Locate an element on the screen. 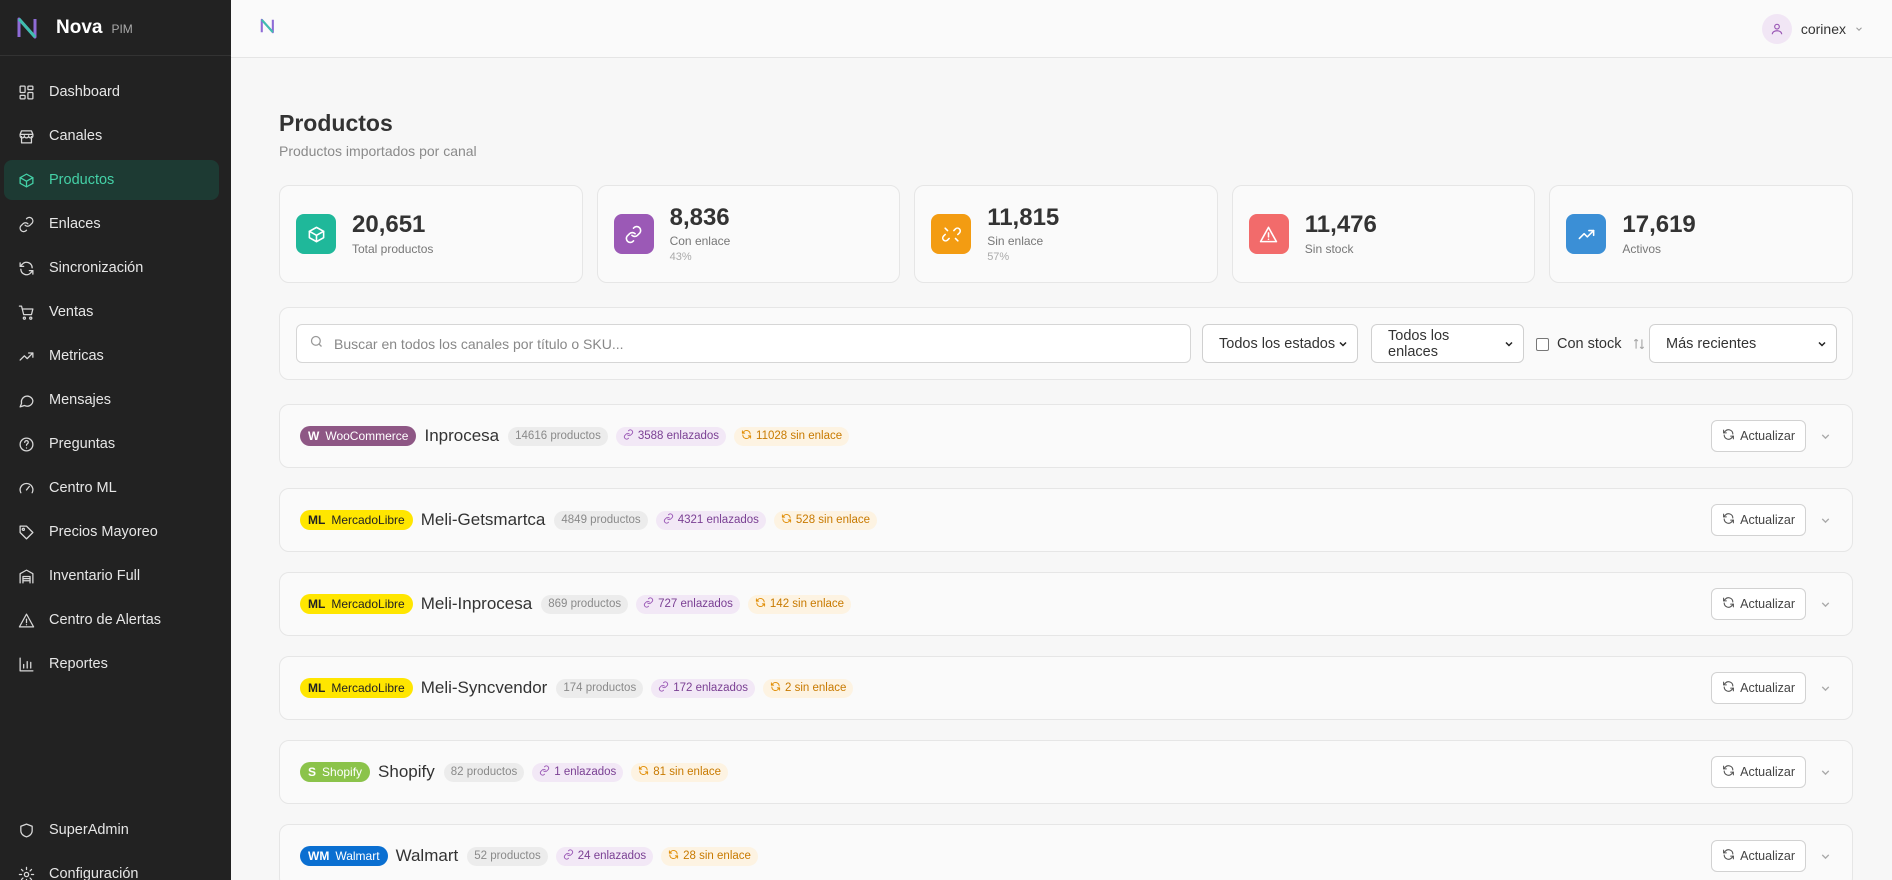  link-select: Todos los enlaces is located at coordinates (1447, 343).